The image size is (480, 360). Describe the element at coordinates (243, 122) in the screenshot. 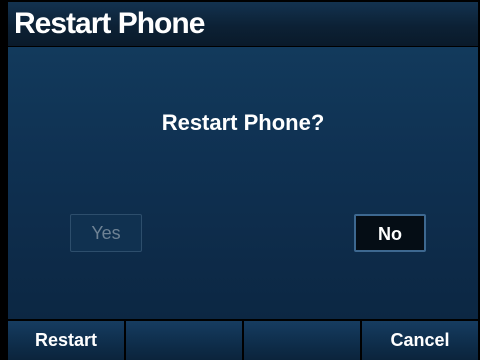

I see `dialog-question: Restart Phone?` at that location.